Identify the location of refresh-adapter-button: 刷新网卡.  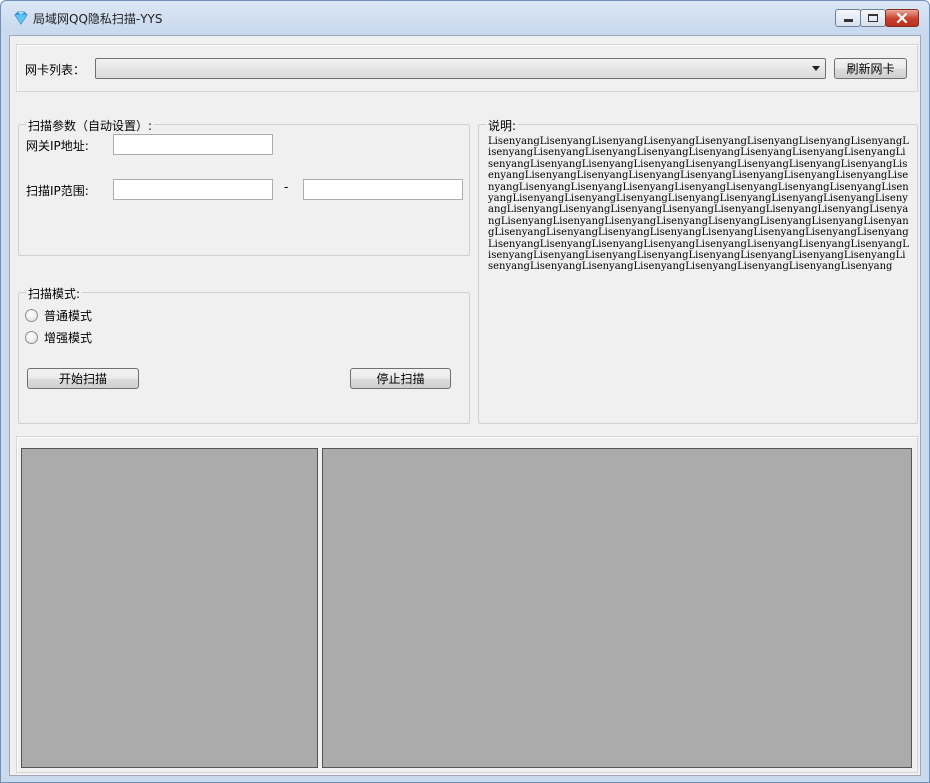
(870, 68).